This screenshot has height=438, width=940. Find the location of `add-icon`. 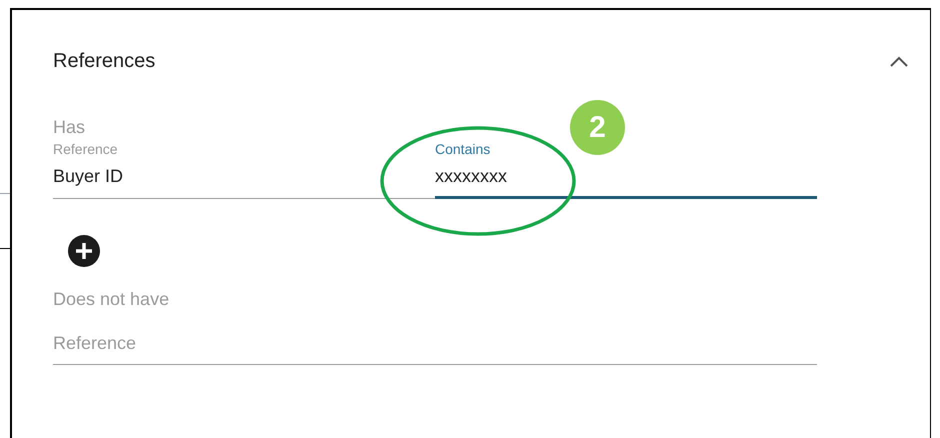

add-icon is located at coordinates (84, 251).